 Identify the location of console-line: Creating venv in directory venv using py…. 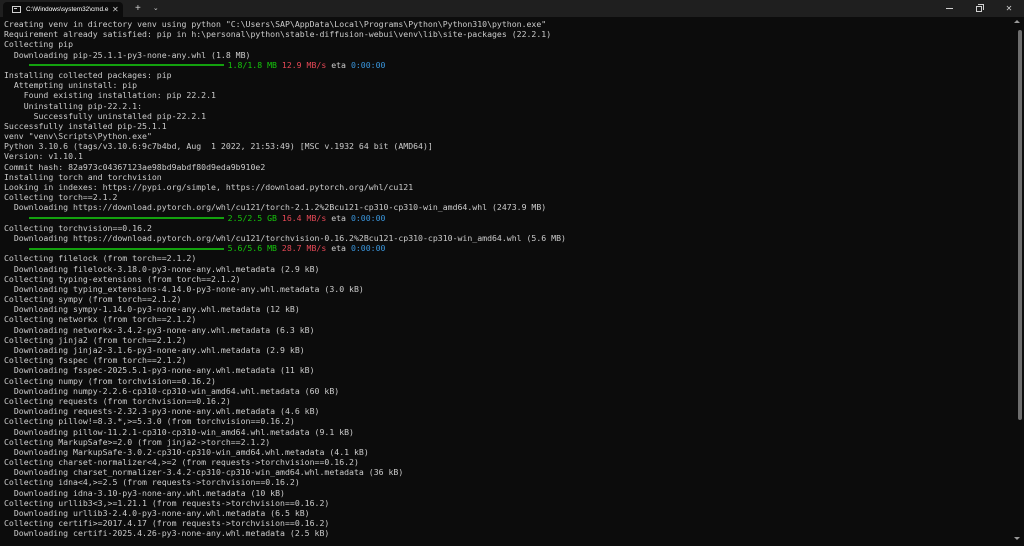
(275, 24).